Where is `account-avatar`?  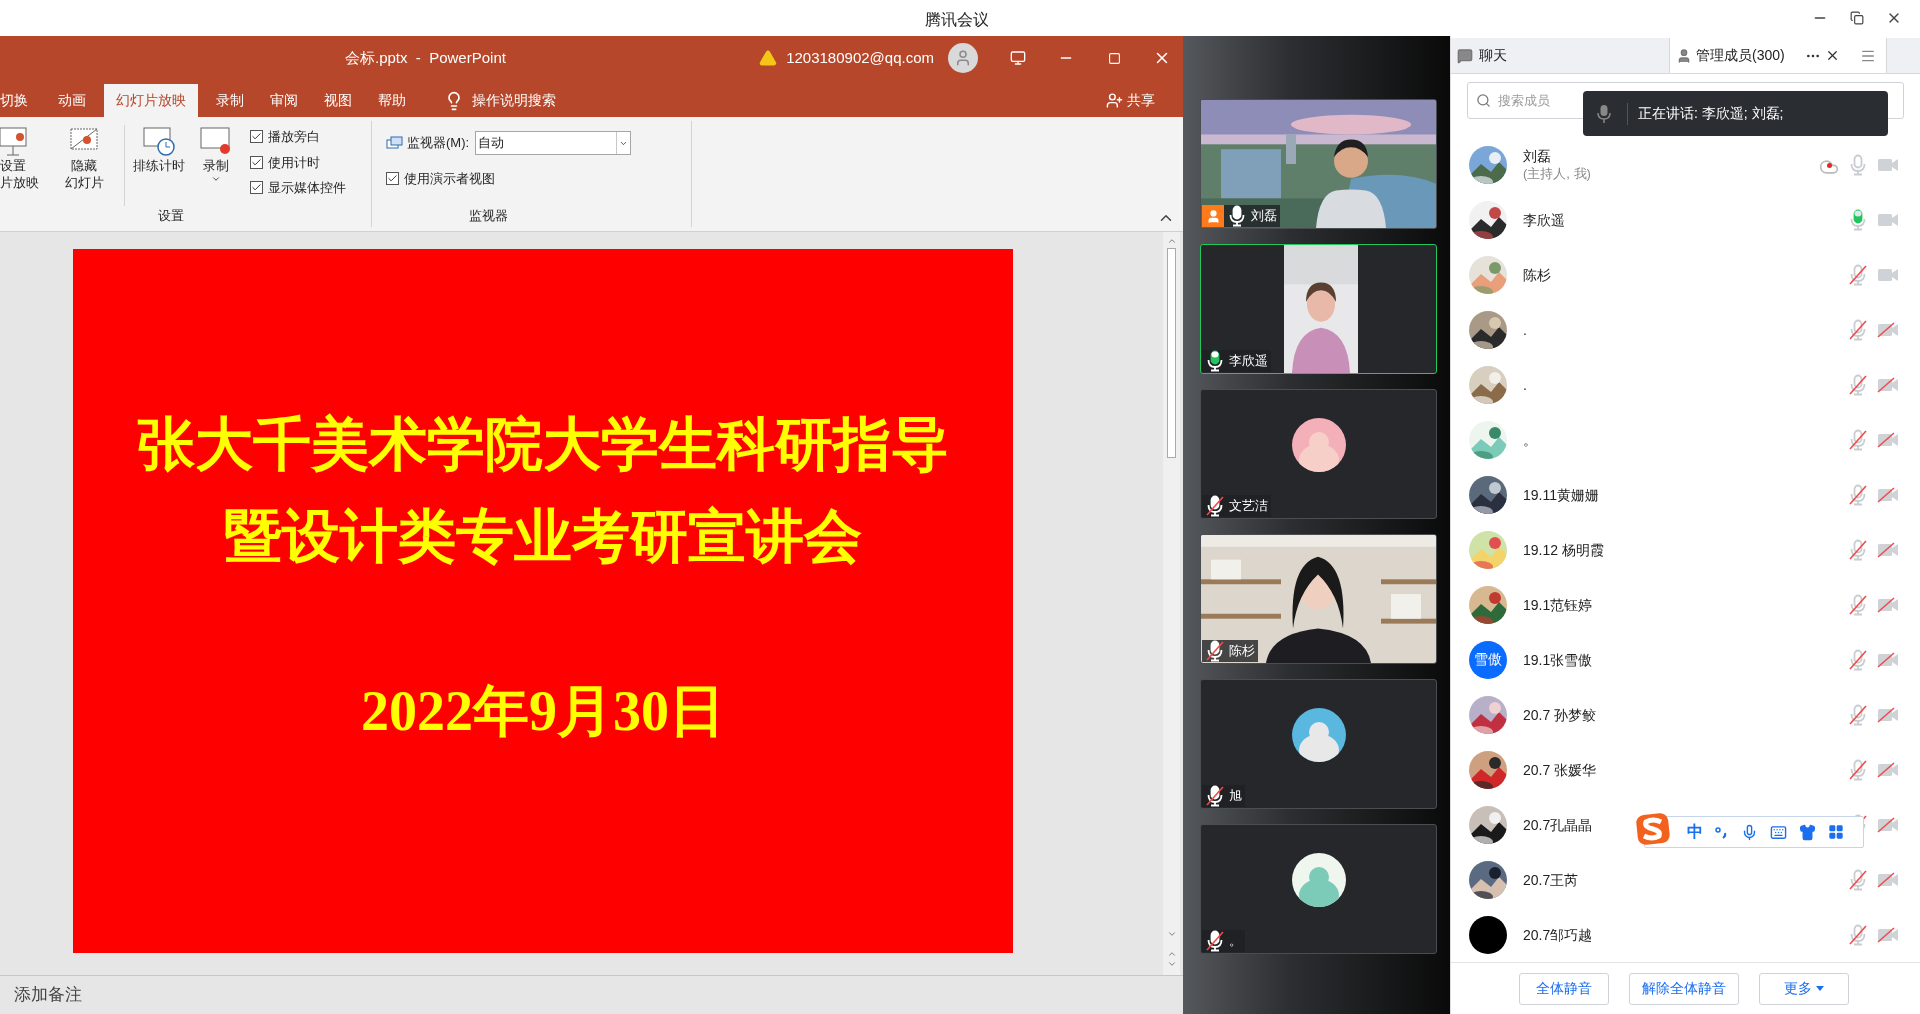
account-avatar is located at coordinates (963, 58).